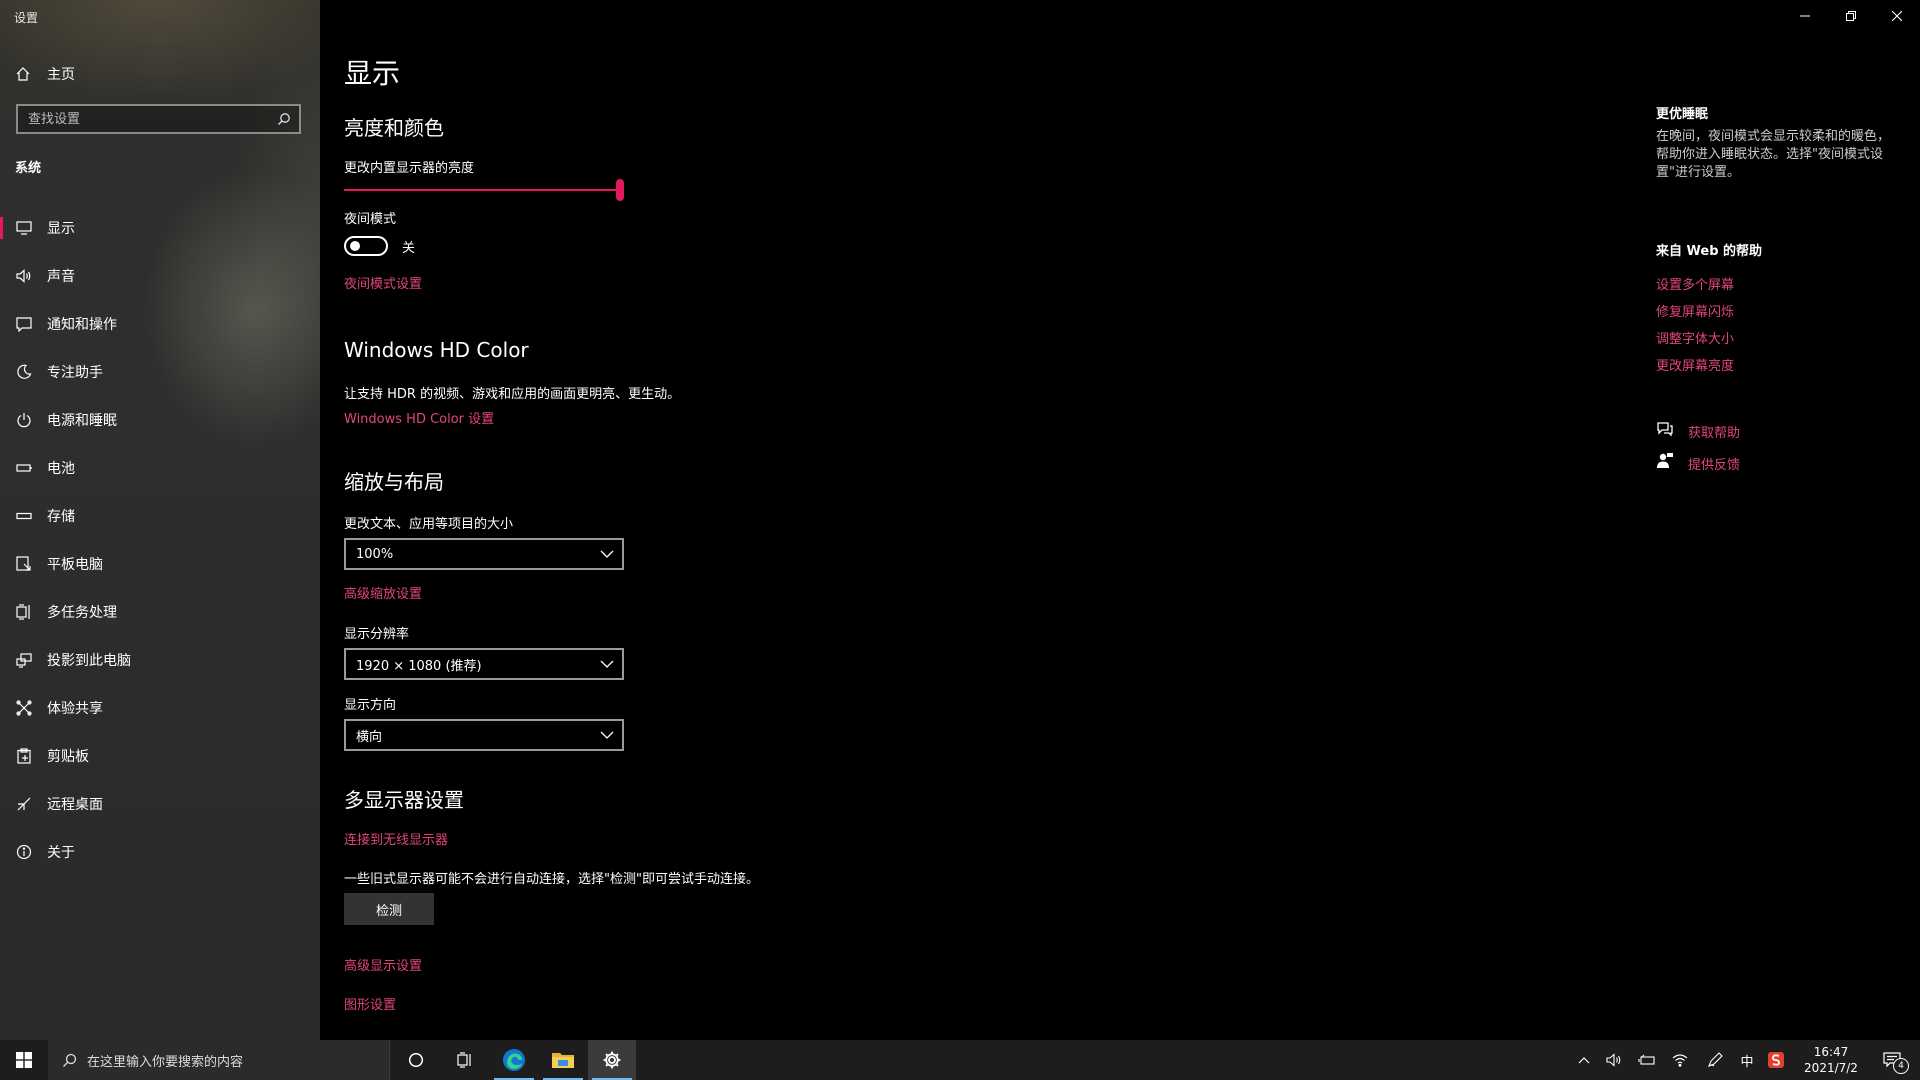 The height and width of the screenshot is (1080, 1920). I want to click on web-link-multiple-screens: 设置多个屏幕, so click(1695, 283).